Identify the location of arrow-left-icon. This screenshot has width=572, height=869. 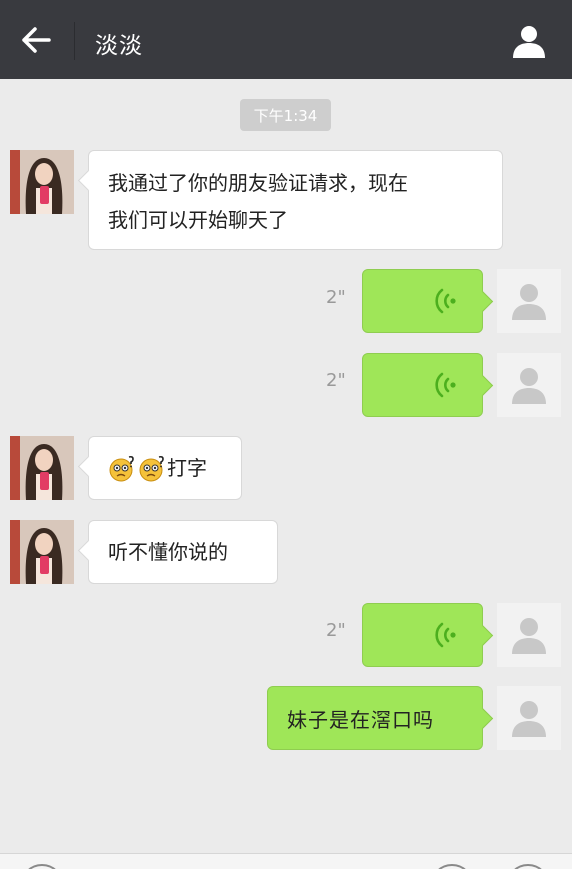
(36, 40).